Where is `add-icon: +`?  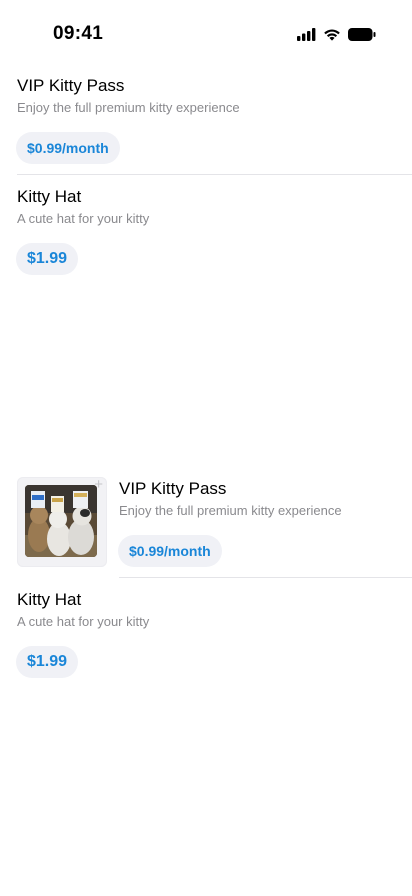 add-icon: + is located at coordinates (98, 485).